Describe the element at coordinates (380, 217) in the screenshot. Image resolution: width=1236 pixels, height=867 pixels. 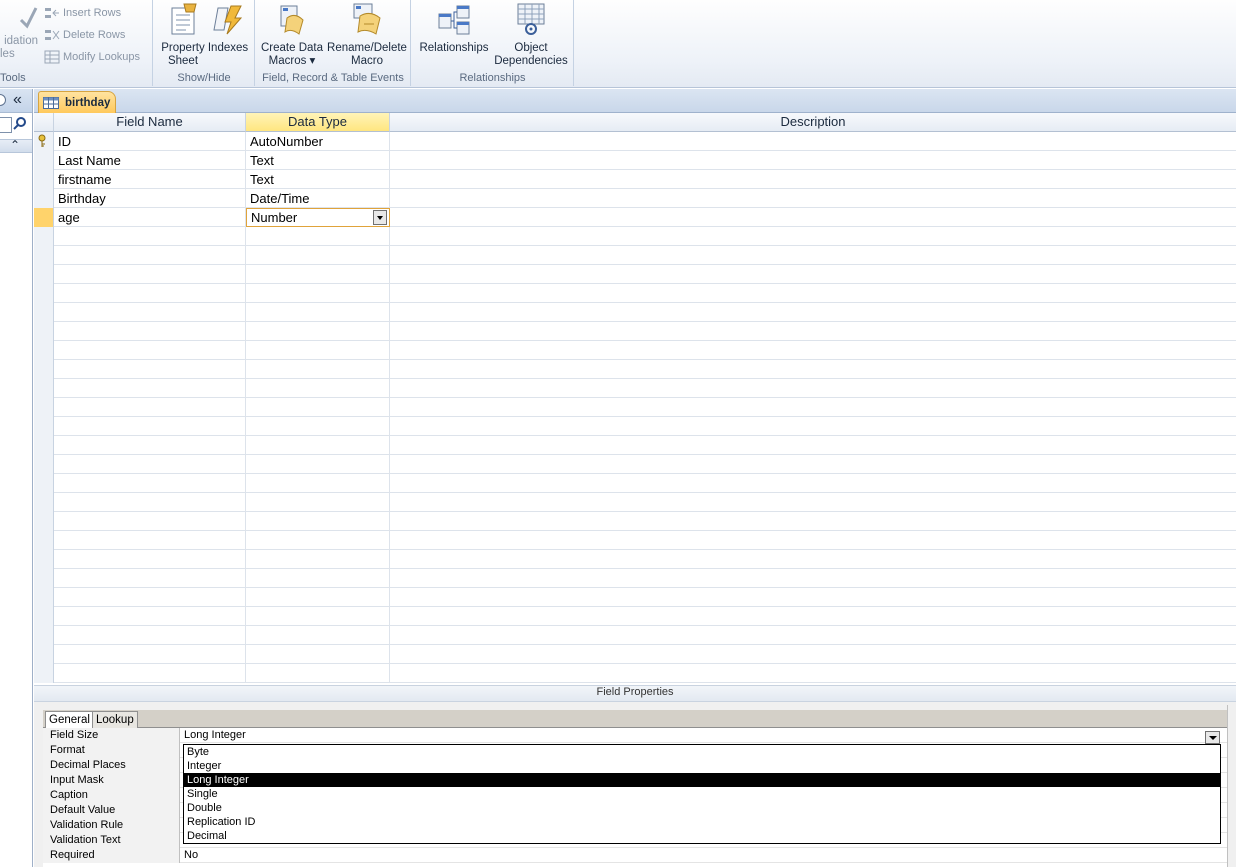
I see `data-type-dropdown-button` at that location.